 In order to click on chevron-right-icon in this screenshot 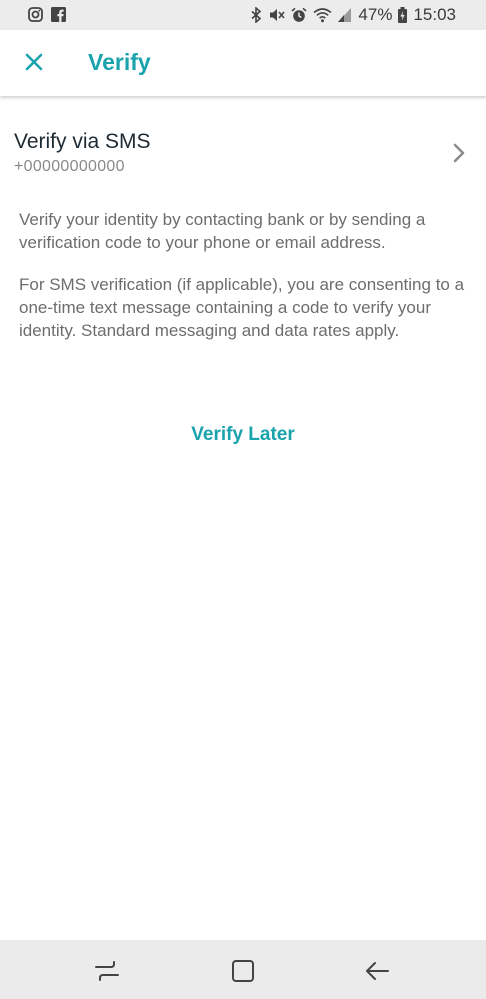, I will do `click(459, 155)`.